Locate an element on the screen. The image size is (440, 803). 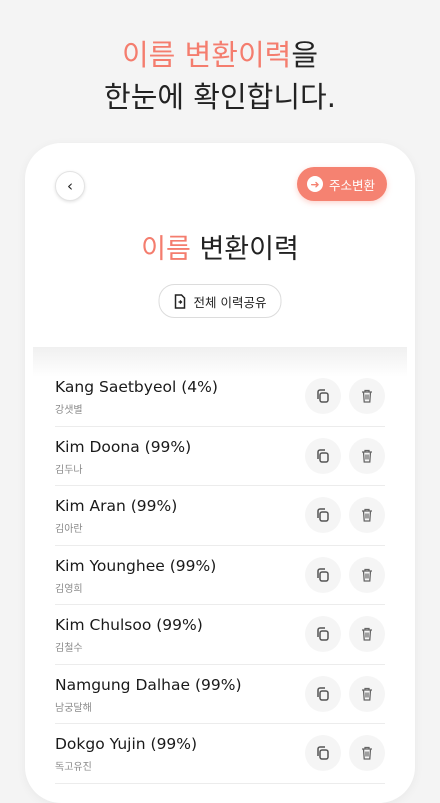
headline-line1: 이름 변환이력을 is located at coordinates (220, 55).